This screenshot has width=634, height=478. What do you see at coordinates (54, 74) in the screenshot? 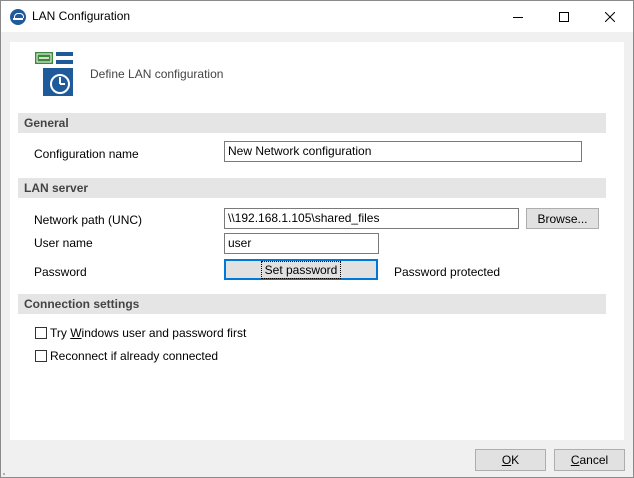
I see `lan-config-icon` at bounding box center [54, 74].